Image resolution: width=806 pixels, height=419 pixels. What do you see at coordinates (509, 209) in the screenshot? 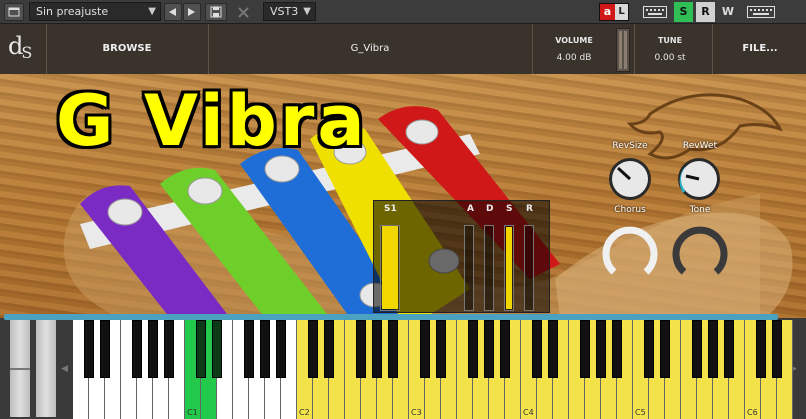
I see `sustain-label: S` at bounding box center [509, 209].